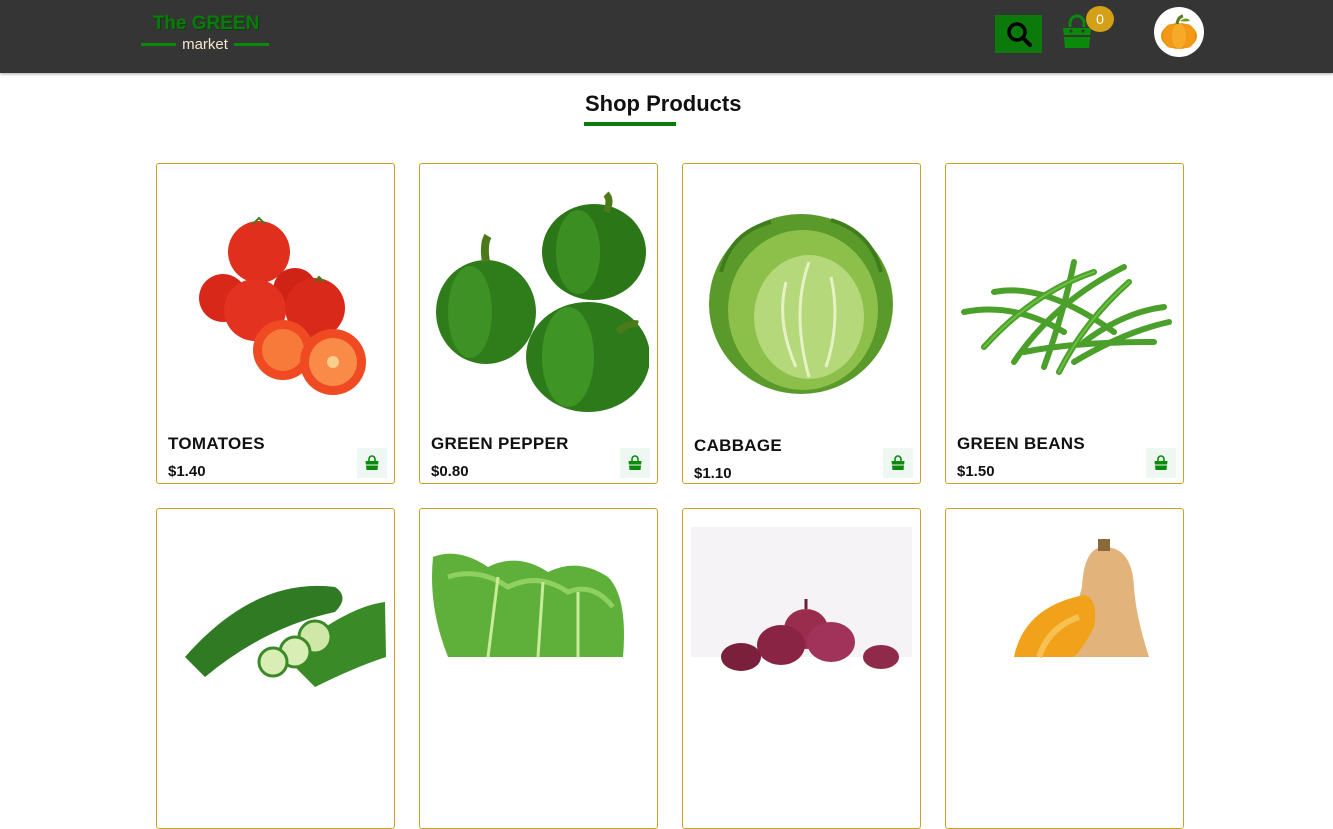 This screenshot has height=829, width=1333. I want to click on cabbage-image, so click(801, 304).